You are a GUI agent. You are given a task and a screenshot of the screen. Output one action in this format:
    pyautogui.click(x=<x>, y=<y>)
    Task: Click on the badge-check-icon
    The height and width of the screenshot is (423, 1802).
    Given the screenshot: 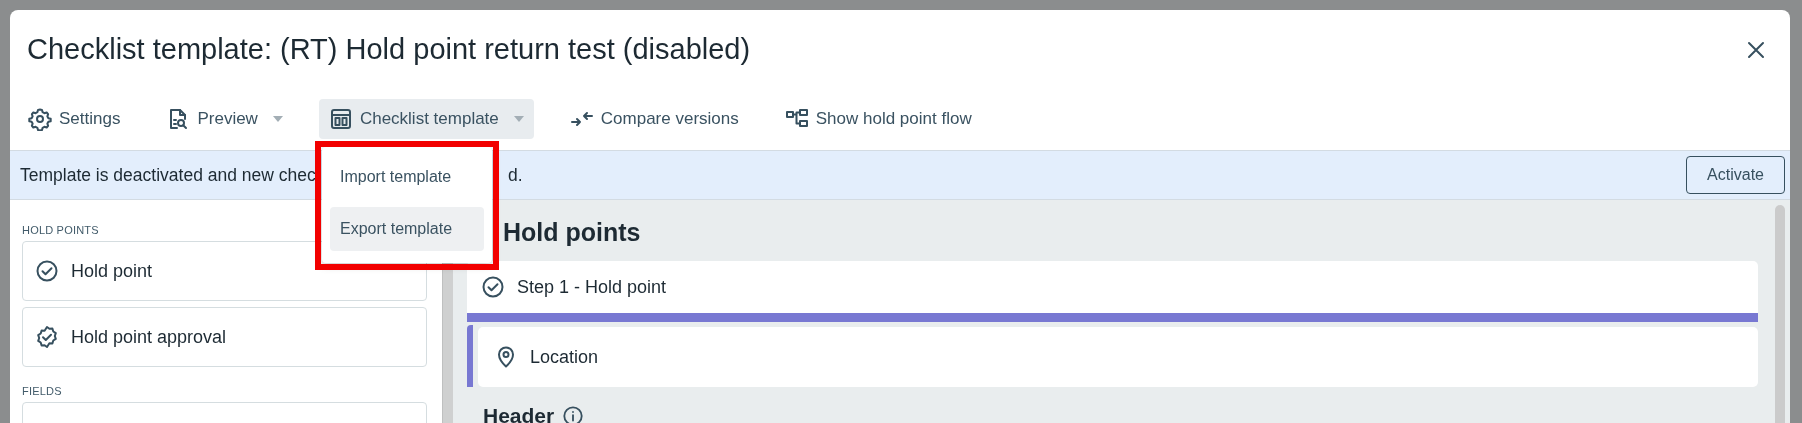 What is the action you would take?
    pyautogui.click(x=47, y=337)
    